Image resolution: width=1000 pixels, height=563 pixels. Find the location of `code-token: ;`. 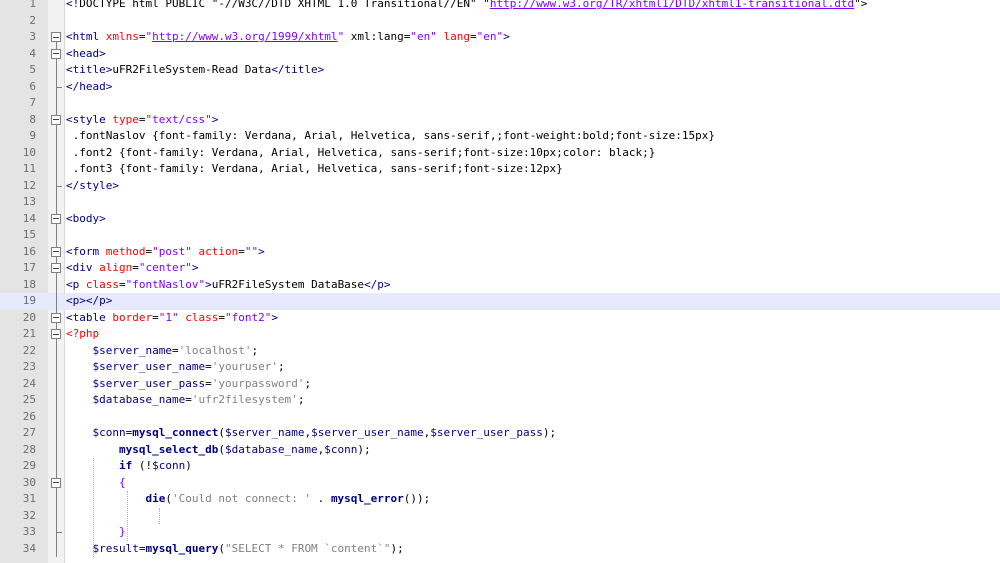

code-token: ; is located at coordinates (301, 399).